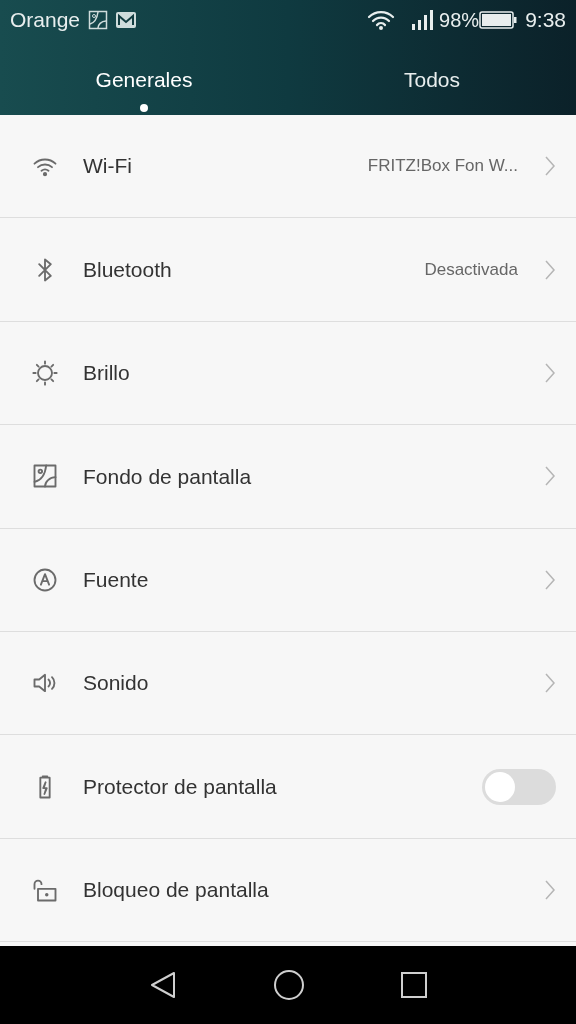 The image size is (576, 1024). What do you see at coordinates (459, 20) in the screenshot?
I see `battery-percent: 98%` at bounding box center [459, 20].